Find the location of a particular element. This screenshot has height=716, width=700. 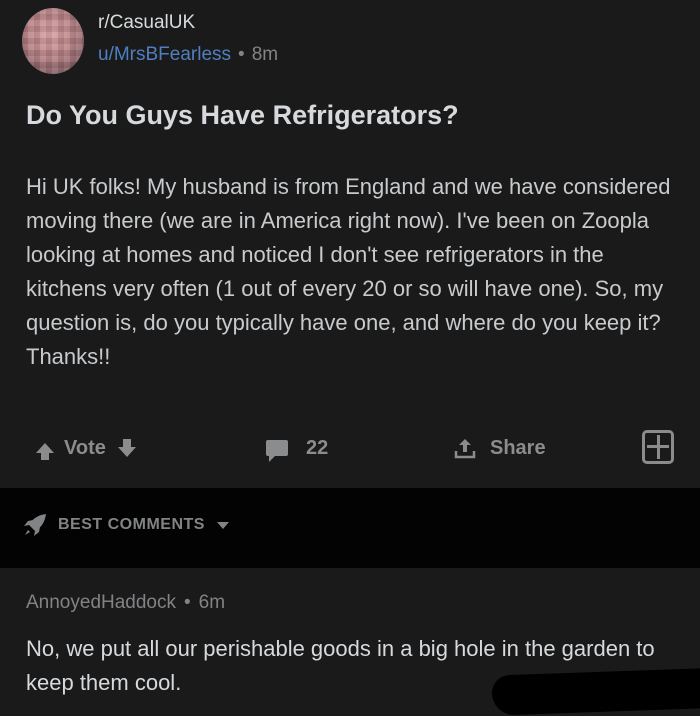

comment-age: 6m is located at coordinates (212, 602).